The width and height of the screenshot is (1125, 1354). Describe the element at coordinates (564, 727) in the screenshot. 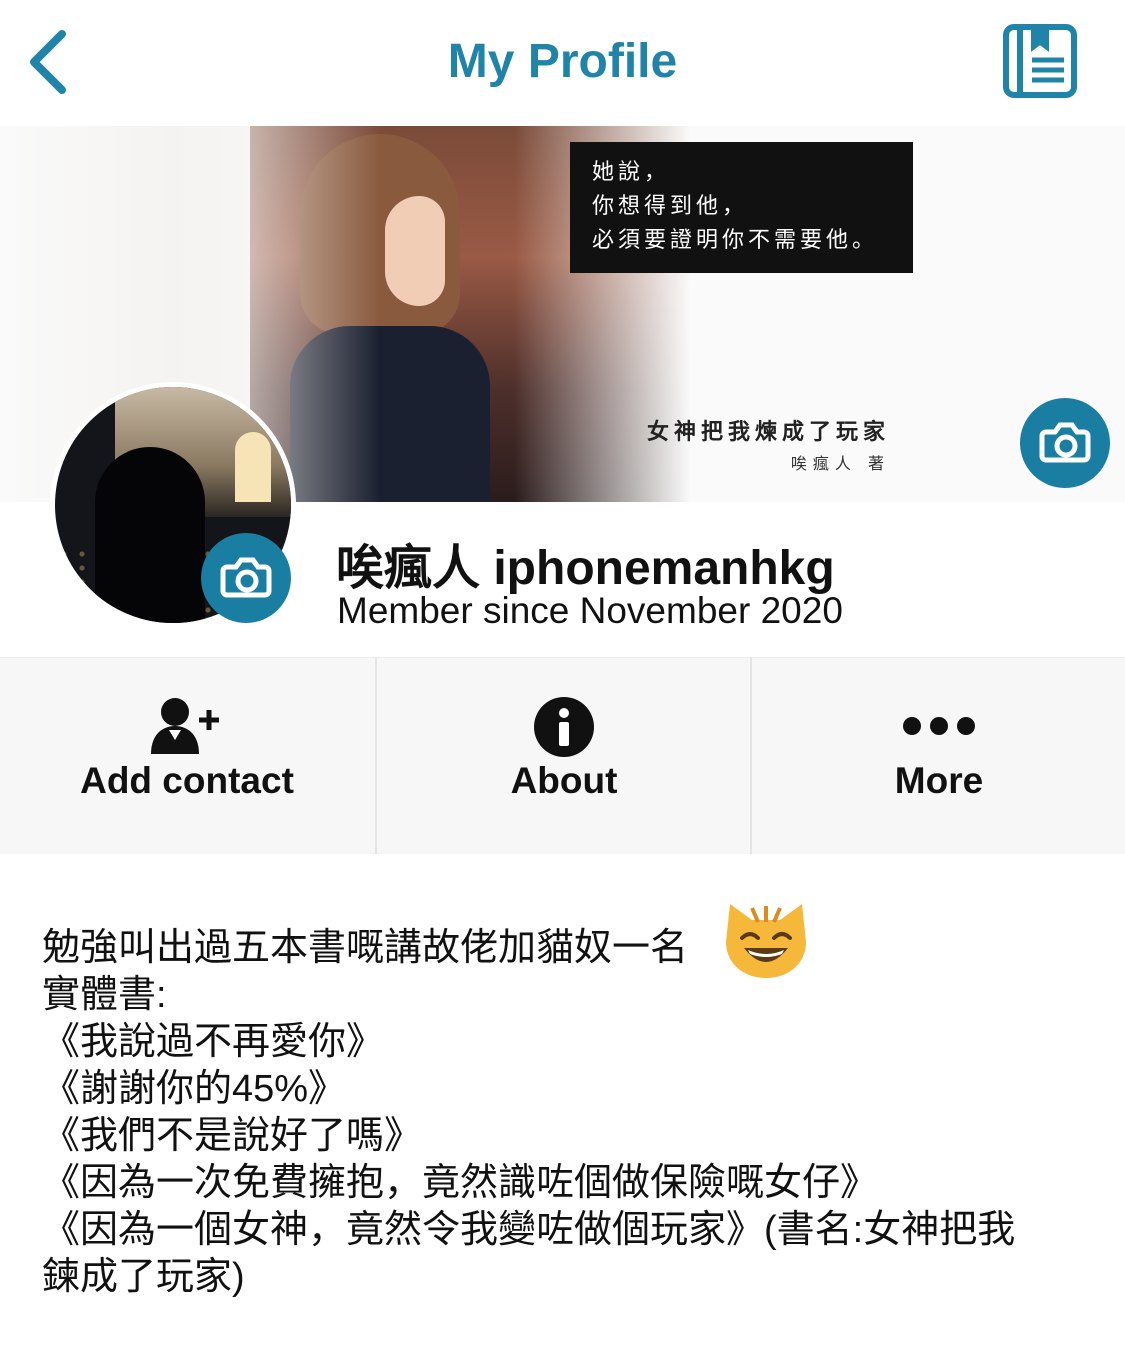

I see `info-icon` at that location.